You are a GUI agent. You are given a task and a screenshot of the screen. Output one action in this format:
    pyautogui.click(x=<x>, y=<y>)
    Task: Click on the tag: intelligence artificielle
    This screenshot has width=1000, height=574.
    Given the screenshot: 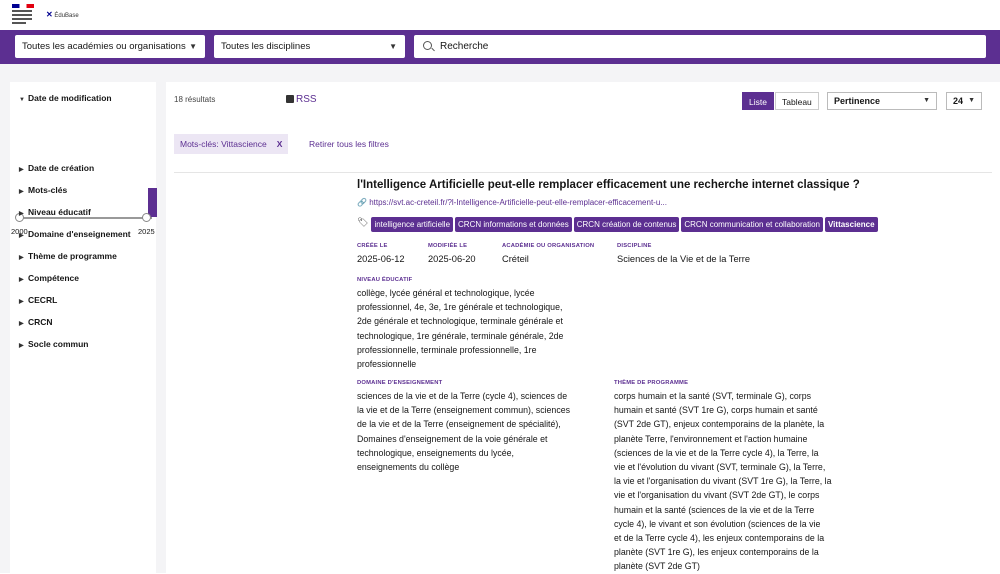 What is the action you would take?
    pyautogui.click(x=412, y=224)
    